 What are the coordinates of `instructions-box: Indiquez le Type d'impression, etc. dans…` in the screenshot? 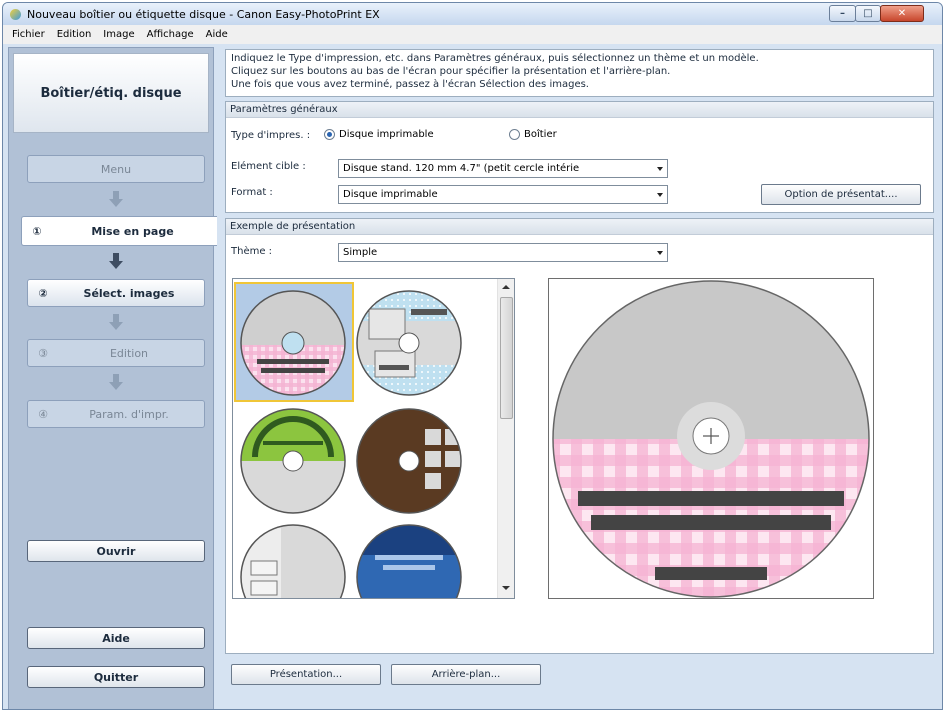 It's located at (579, 73).